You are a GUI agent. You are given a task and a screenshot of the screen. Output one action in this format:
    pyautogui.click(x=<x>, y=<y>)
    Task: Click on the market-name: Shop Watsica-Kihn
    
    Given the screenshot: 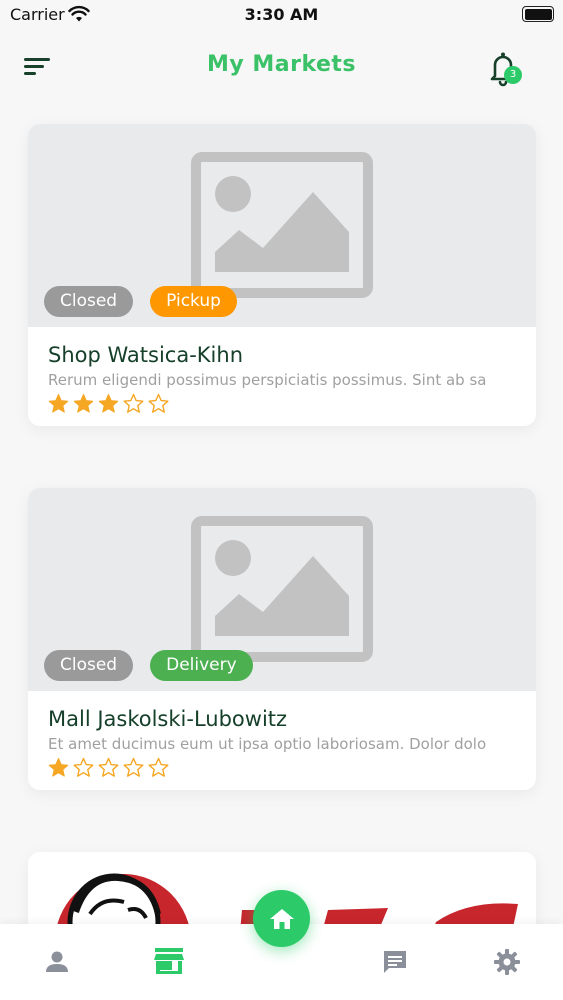 What is the action you would take?
    pyautogui.click(x=146, y=355)
    